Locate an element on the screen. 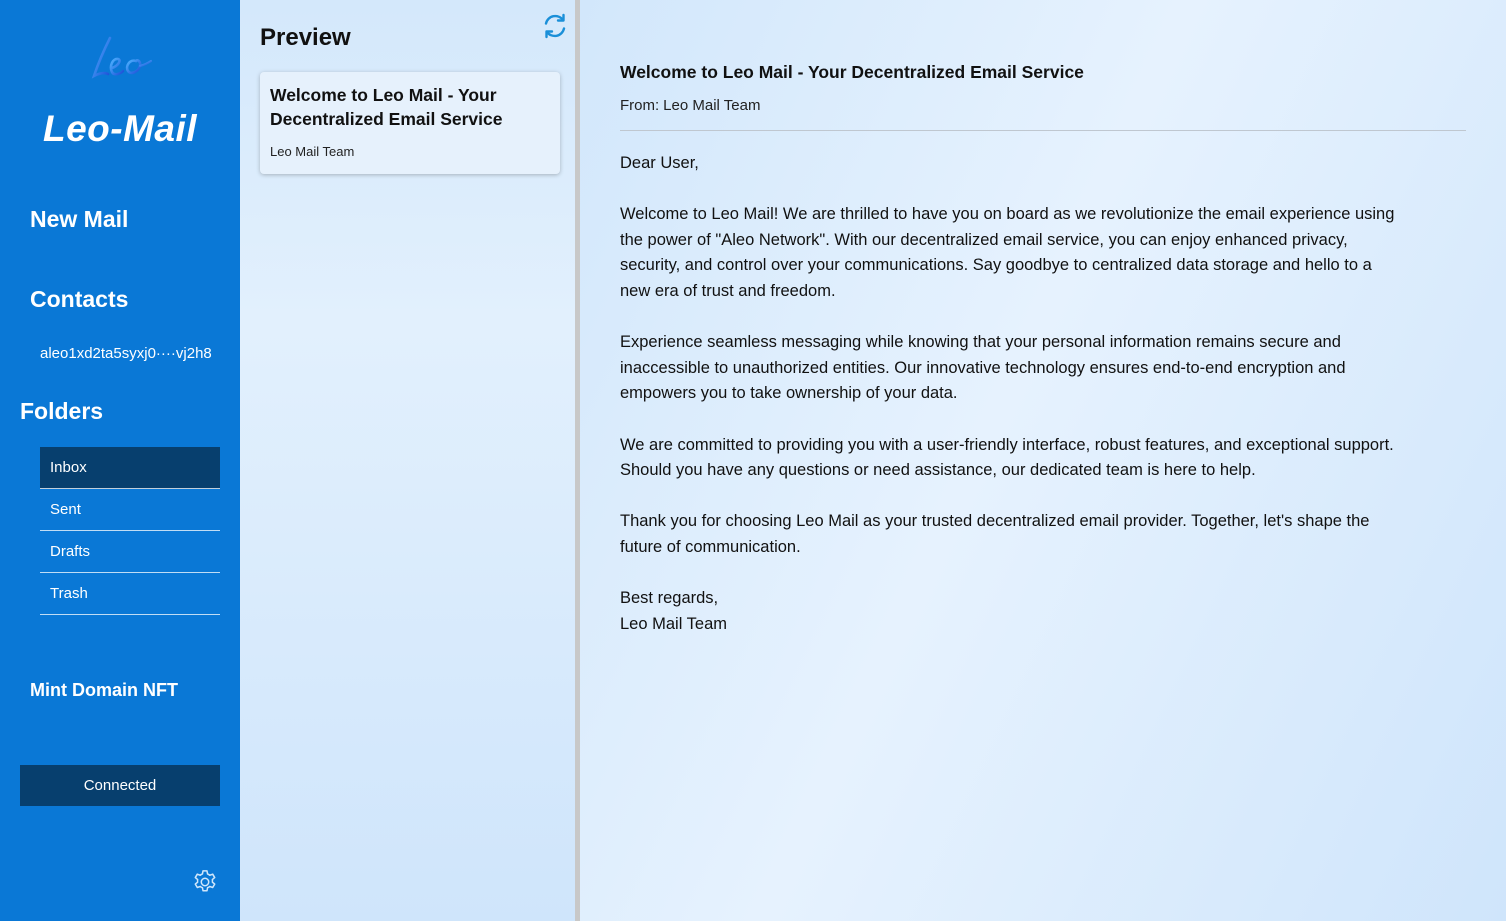  mail-closing: Best regards, Leo Mail Team is located at coordinates (1010, 611).